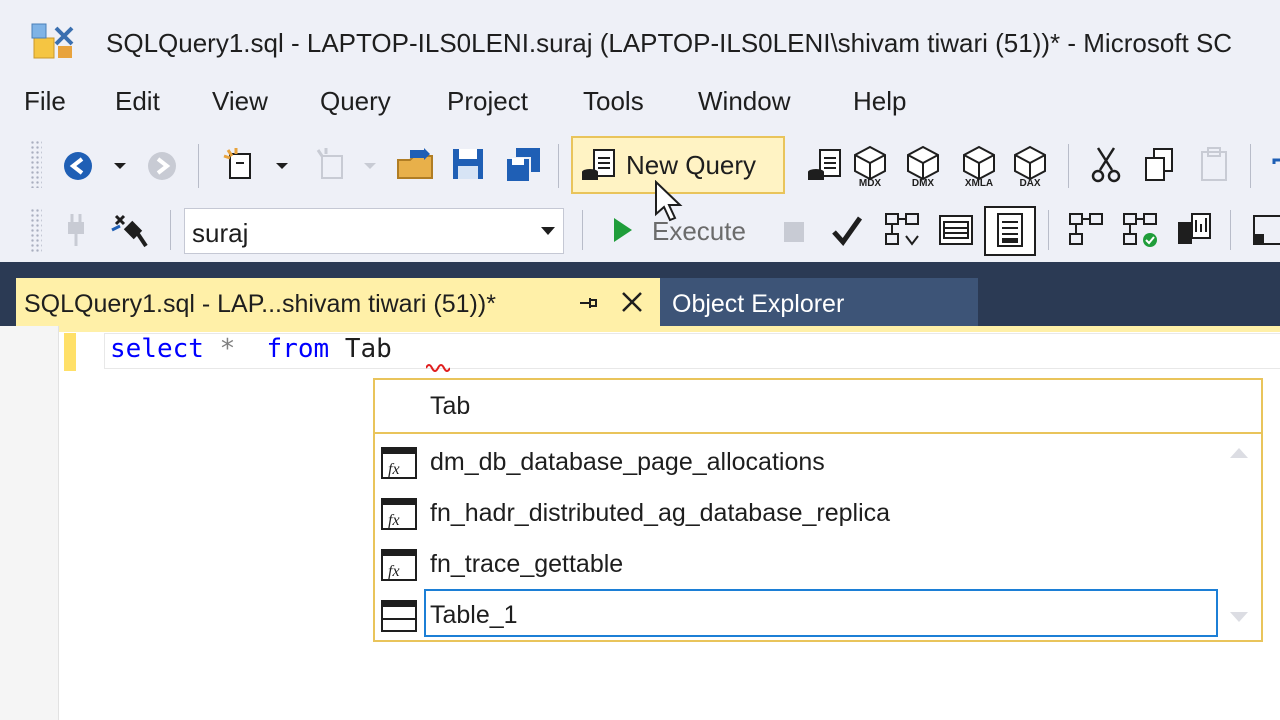 The width and height of the screenshot is (1280, 720). I want to click on parse-checkmark-icon, so click(847, 231).